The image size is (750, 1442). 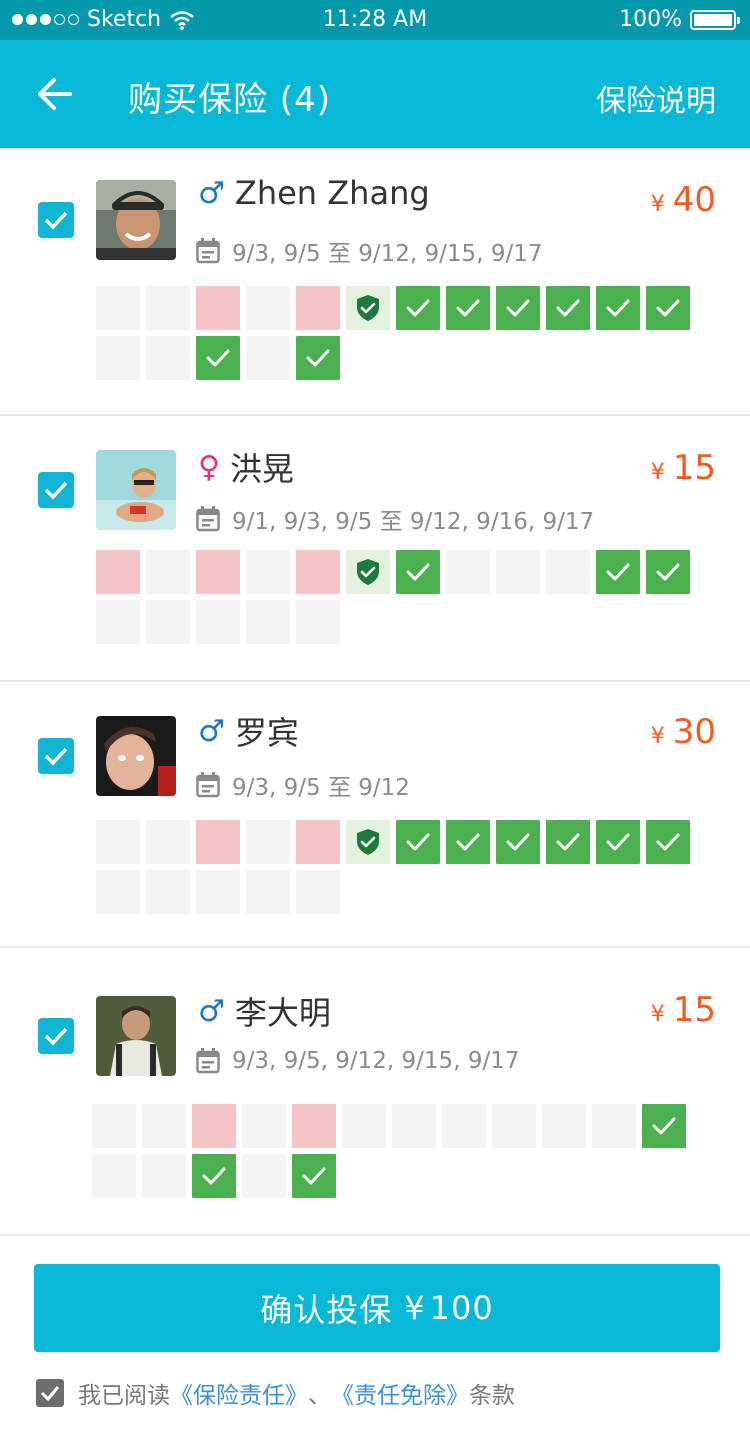 What do you see at coordinates (124, 1396) in the screenshot?
I see `terms-prefix: 我已阅读` at bounding box center [124, 1396].